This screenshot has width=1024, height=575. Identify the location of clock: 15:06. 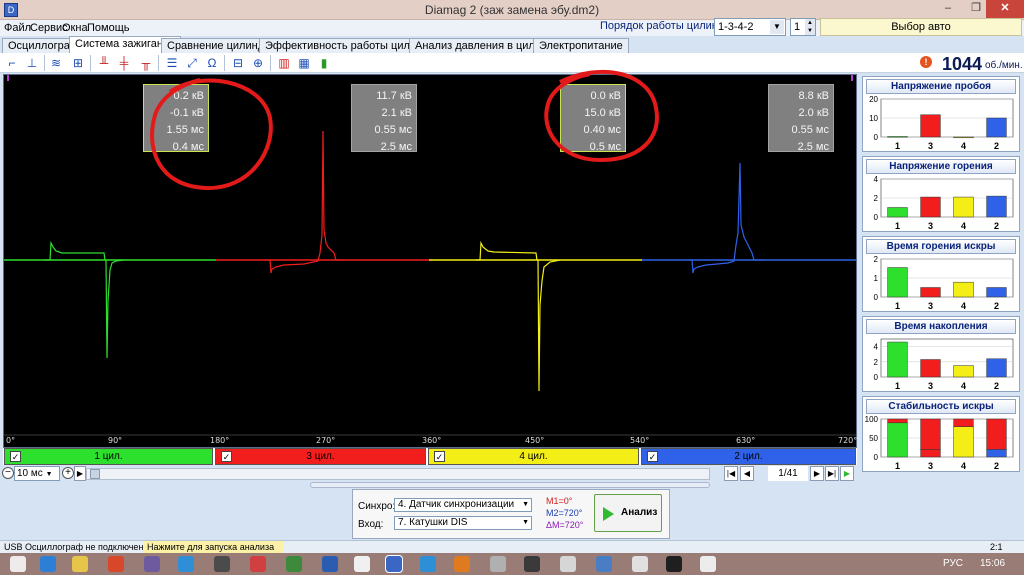
(993, 563).